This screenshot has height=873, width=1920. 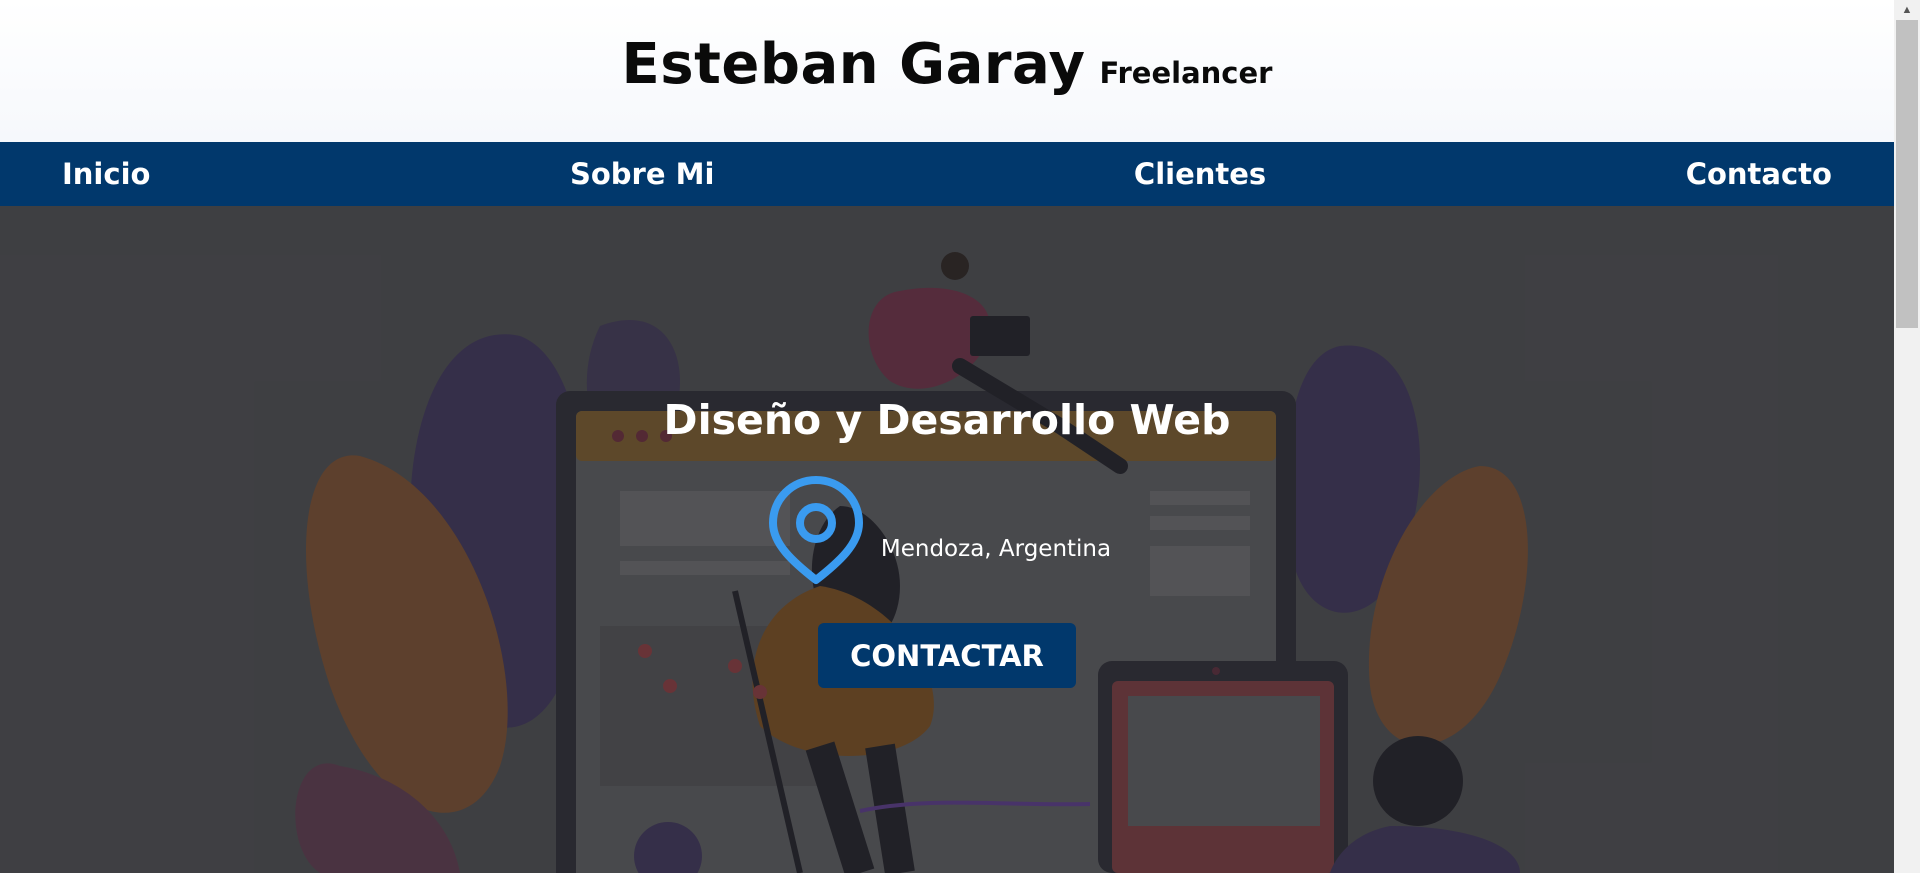 I want to click on contact-button: CONTACTAR, so click(x=947, y=655).